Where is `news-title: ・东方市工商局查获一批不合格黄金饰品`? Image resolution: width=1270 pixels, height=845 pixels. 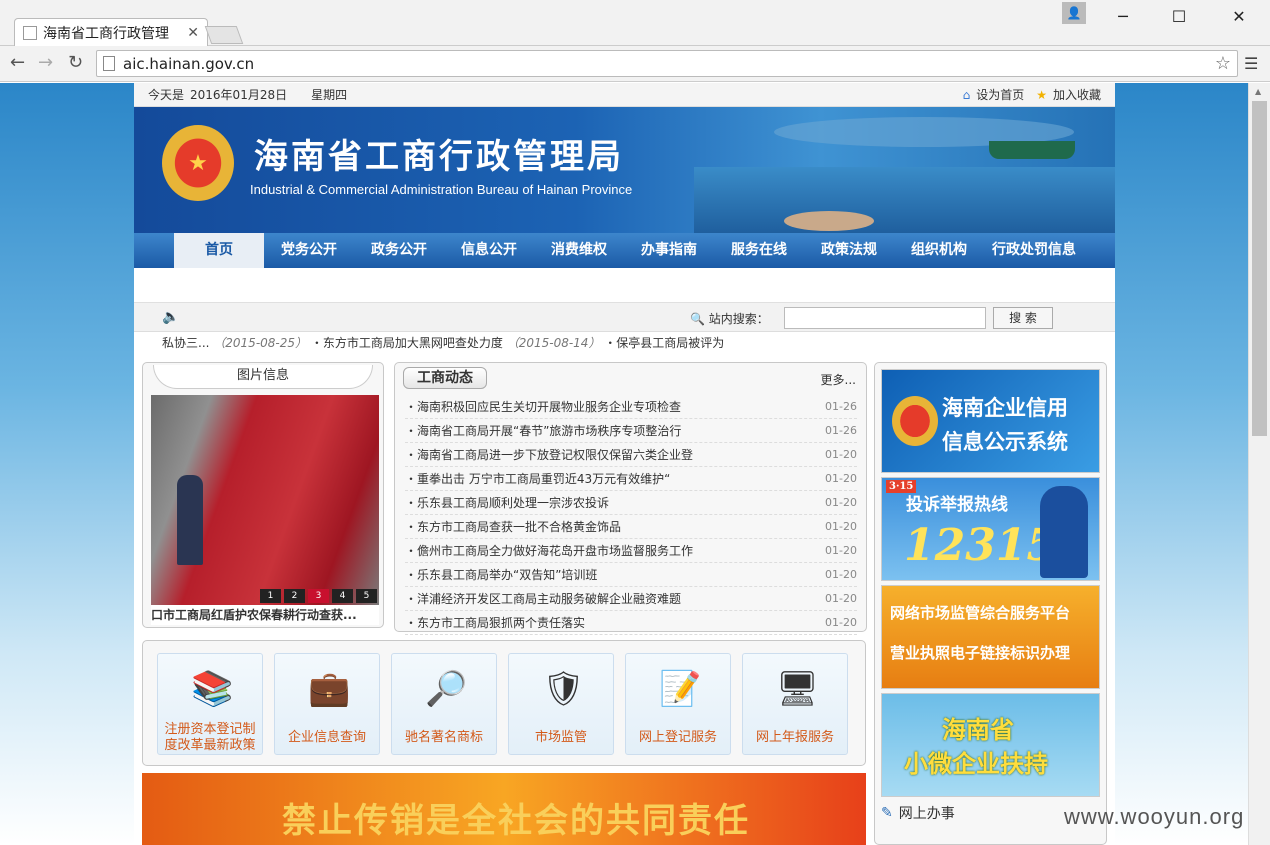
news-title: ・东方市工商局查获一批不合格黄金饰品 is located at coordinates (615, 526).